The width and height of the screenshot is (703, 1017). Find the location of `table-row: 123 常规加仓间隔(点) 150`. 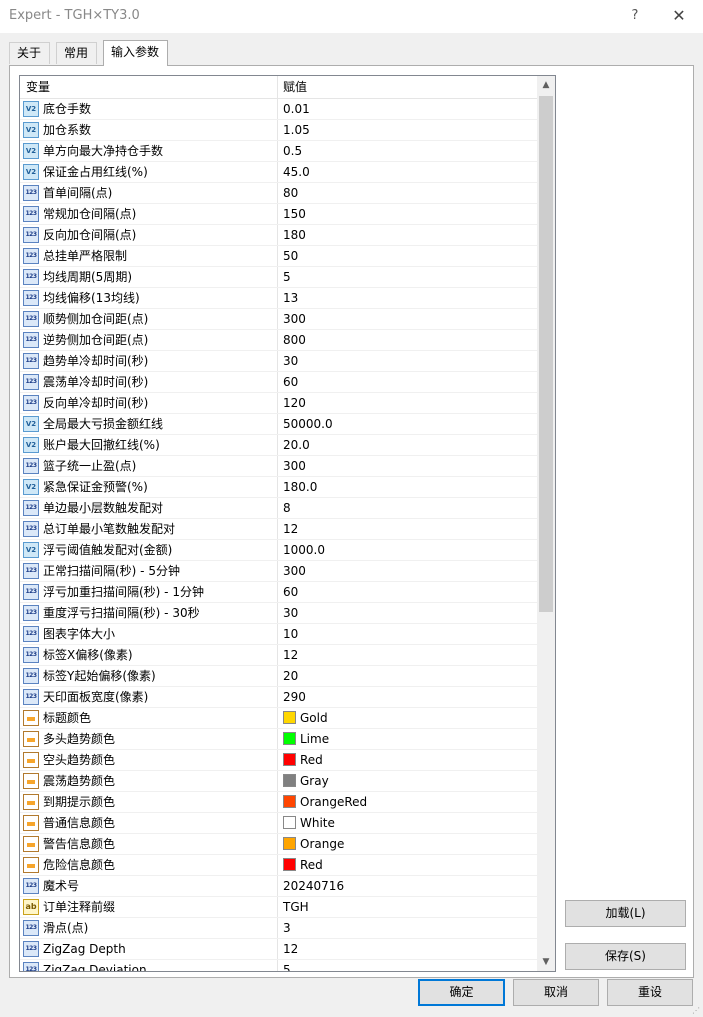

table-row: 123 常规加仓间隔(点) 150 is located at coordinates (278, 214).